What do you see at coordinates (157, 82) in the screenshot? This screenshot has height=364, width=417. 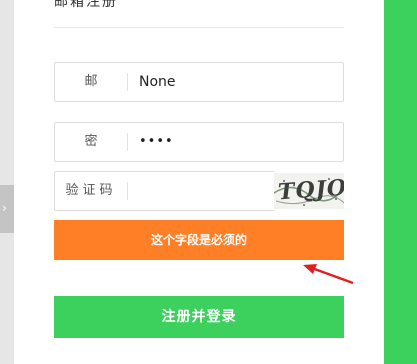 I see `email-input: None` at bounding box center [157, 82].